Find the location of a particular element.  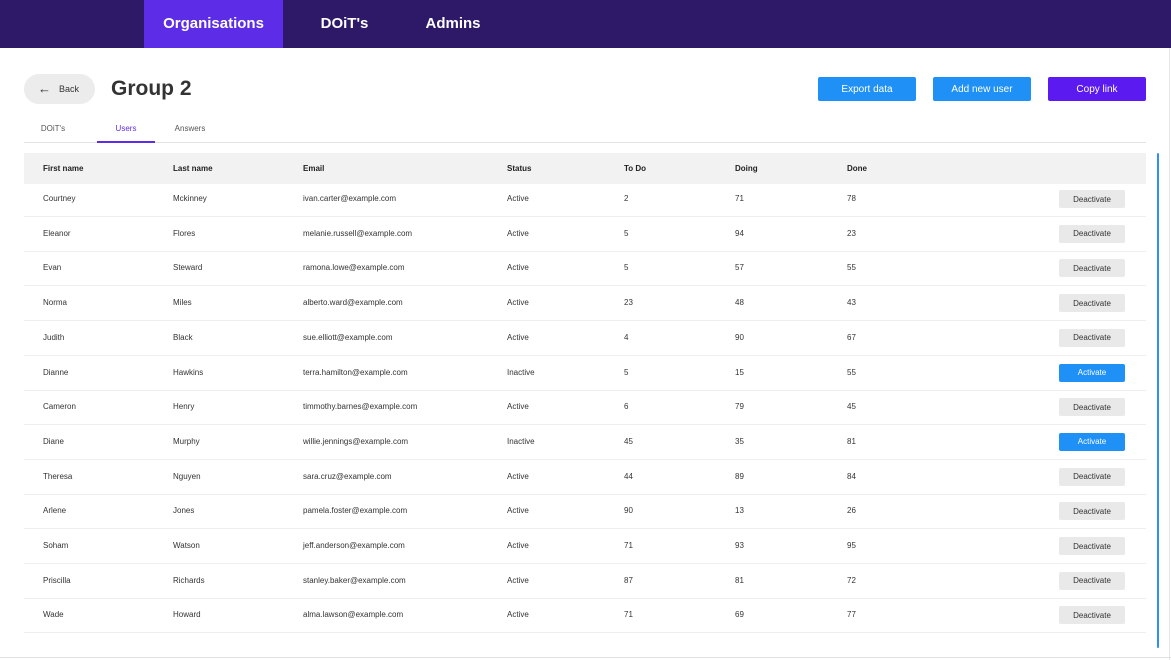

cell-done: 84 is located at coordinates (851, 476).